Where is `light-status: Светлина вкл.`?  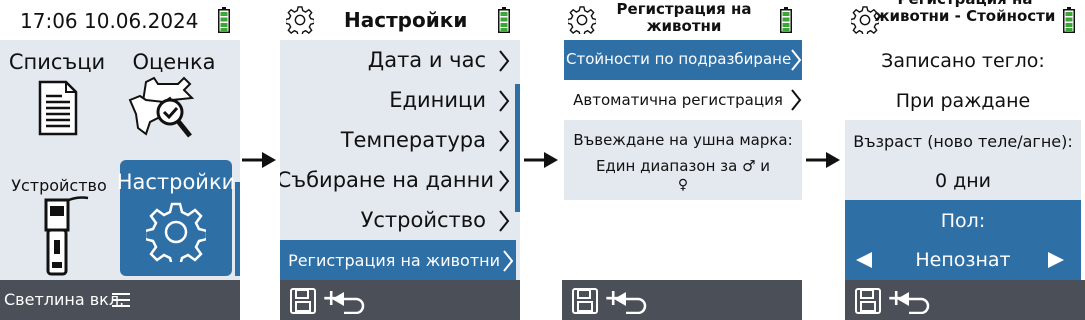
light-status: Светлина вкл. is located at coordinates (64, 299).